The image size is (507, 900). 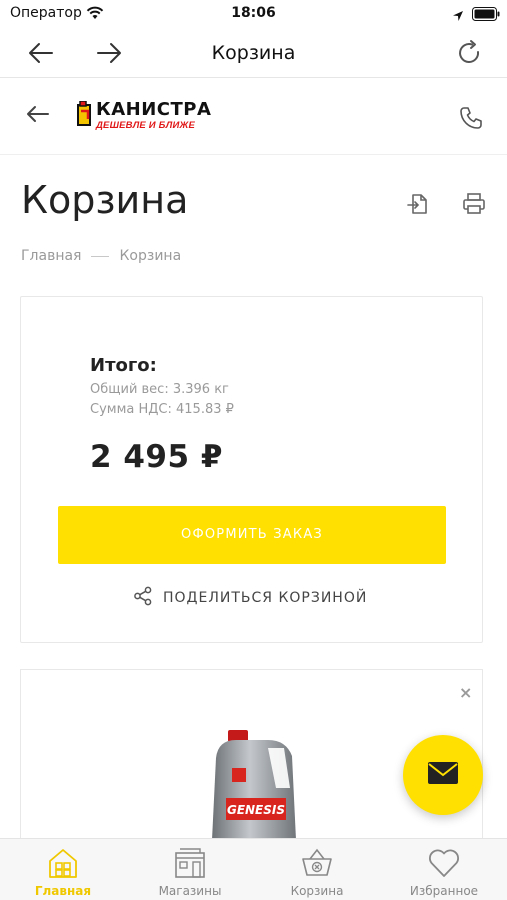 What do you see at coordinates (51, 256) in the screenshot?
I see `breadcrumb-home-link: Главная` at bounding box center [51, 256].